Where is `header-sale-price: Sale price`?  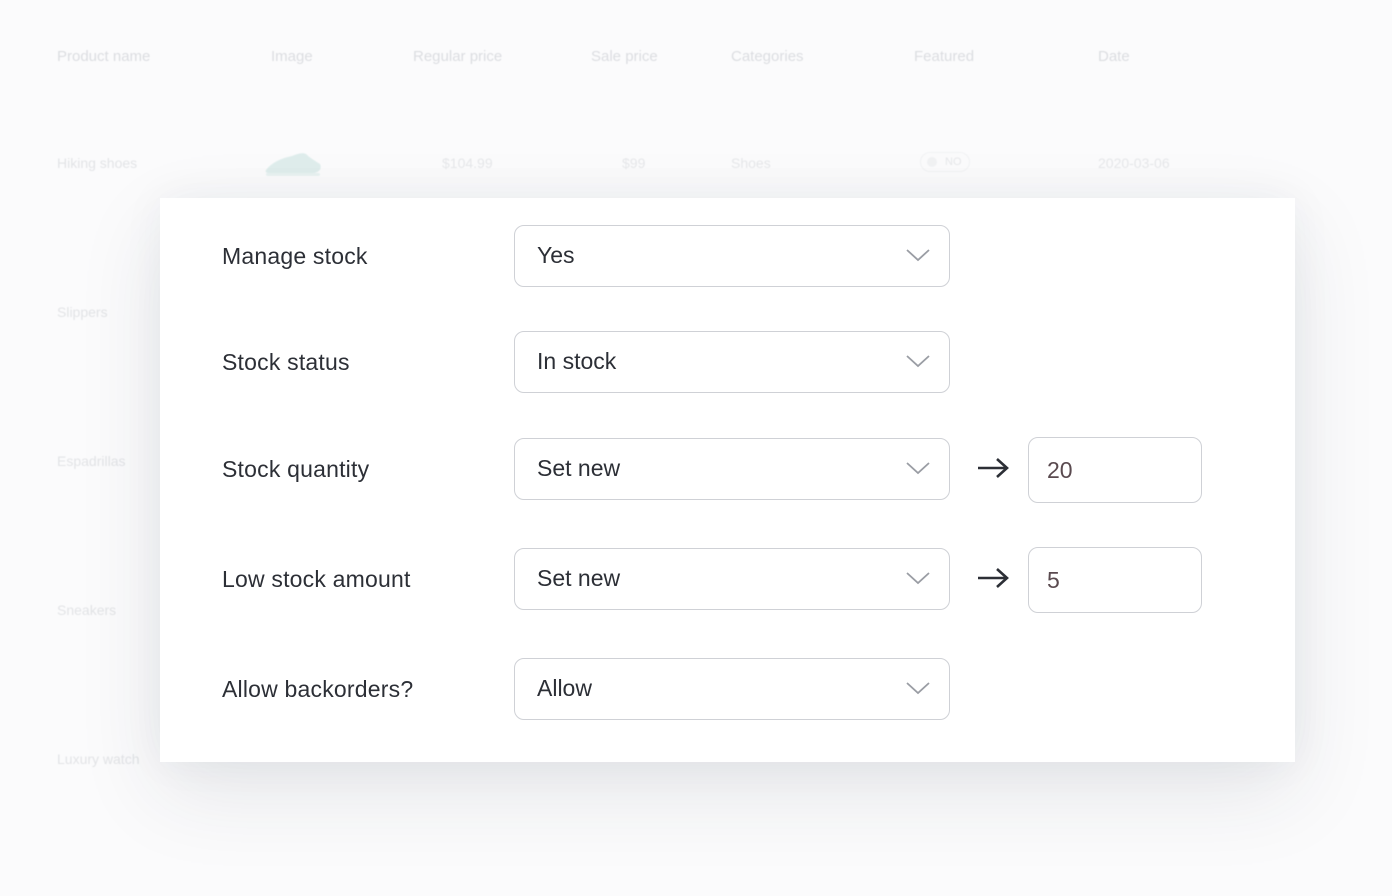 header-sale-price: Sale price is located at coordinates (624, 56).